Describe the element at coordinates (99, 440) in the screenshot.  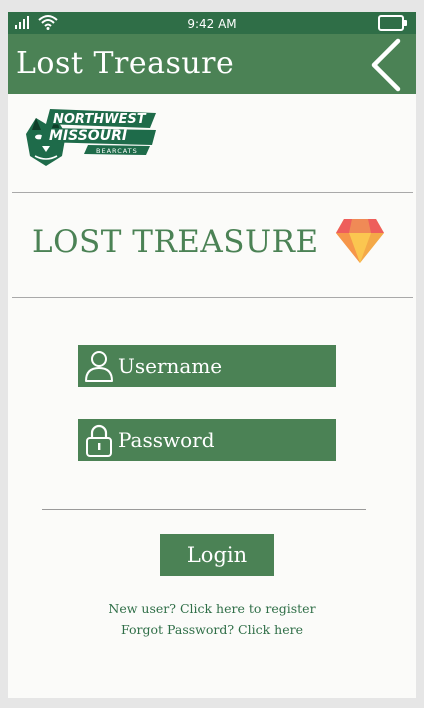
I see `lock-icon` at that location.